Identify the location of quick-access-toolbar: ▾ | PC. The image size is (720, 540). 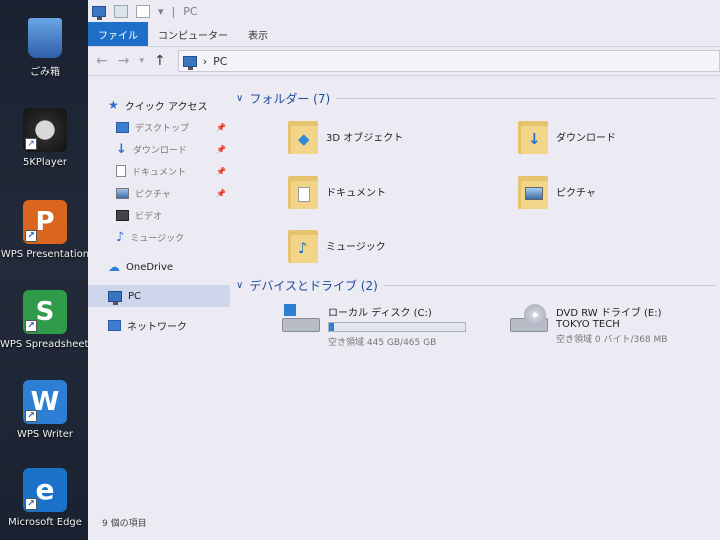
(404, 11).